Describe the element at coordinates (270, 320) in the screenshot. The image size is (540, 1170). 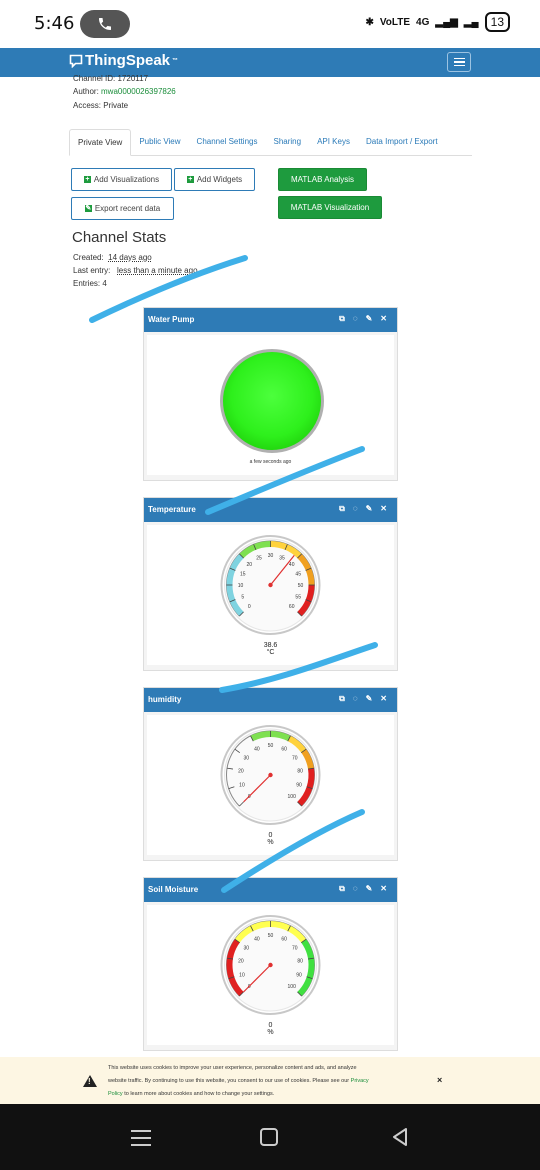
I see `panel-header: Water Pump ⧉ ◌ ✎ ✕` at that location.